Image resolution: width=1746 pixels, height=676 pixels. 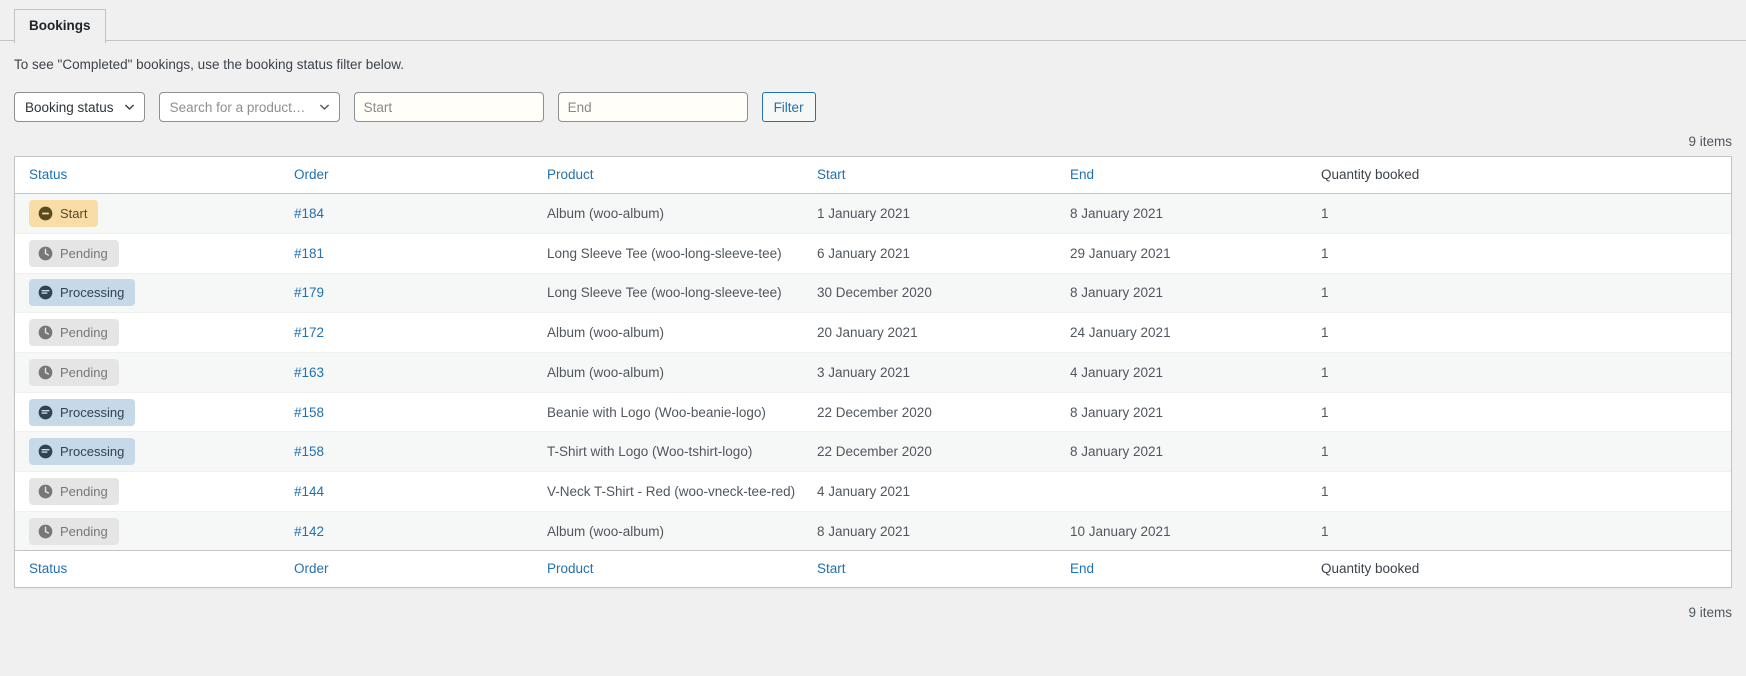 I want to click on column-footer-order: Order, so click(x=420, y=569).